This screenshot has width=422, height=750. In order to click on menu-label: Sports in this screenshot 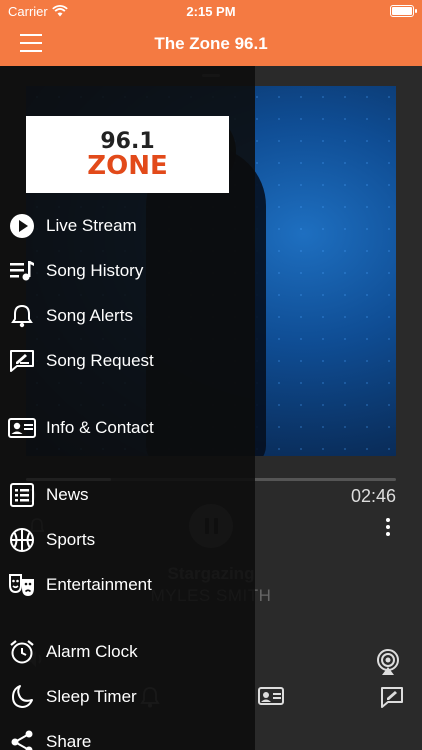, I will do `click(71, 539)`.